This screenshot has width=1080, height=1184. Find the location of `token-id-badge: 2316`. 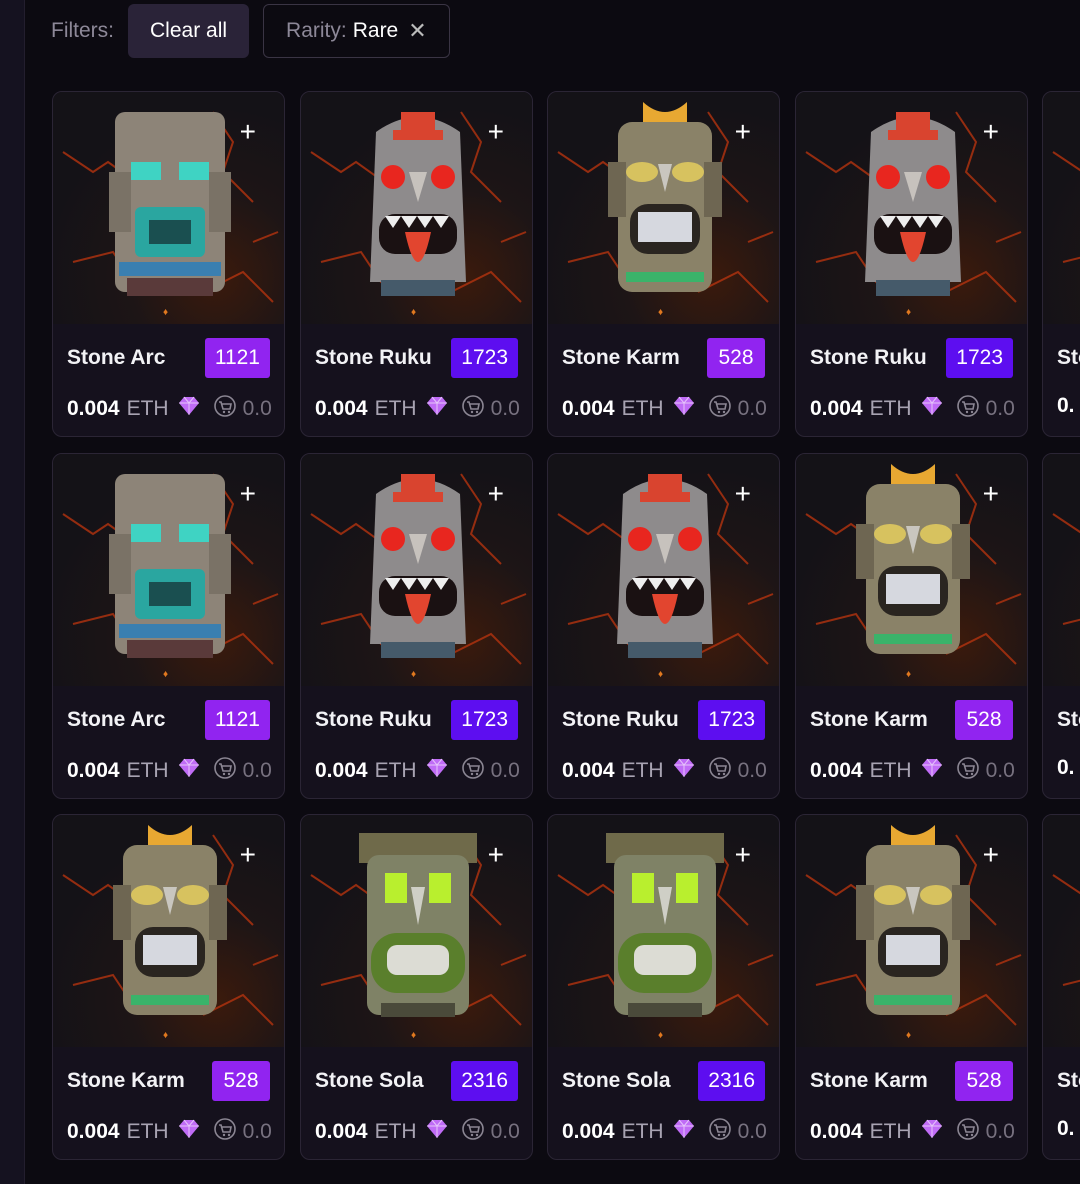

token-id-badge: 2316 is located at coordinates (731, 1081).